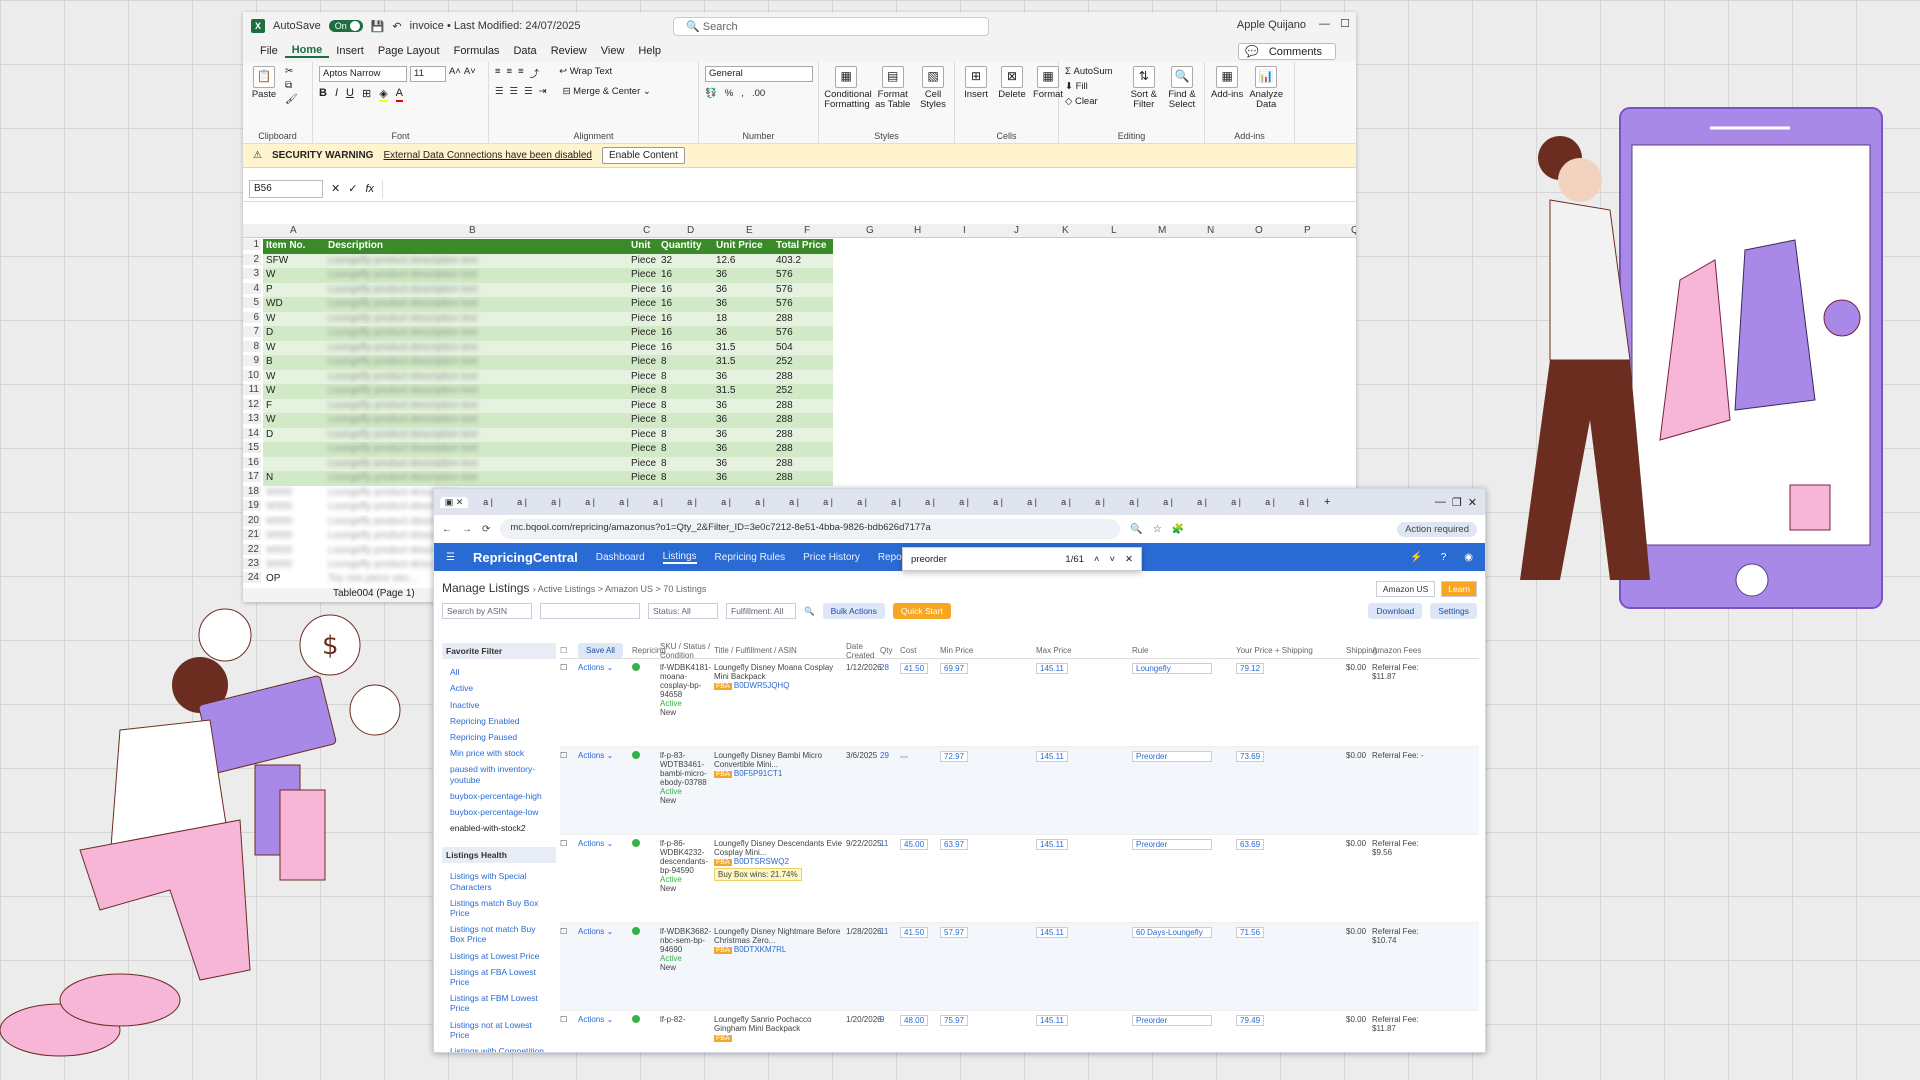 This screenshot has width=1920, height=1080. I want to click on name-box: B56, so click(286, 188).